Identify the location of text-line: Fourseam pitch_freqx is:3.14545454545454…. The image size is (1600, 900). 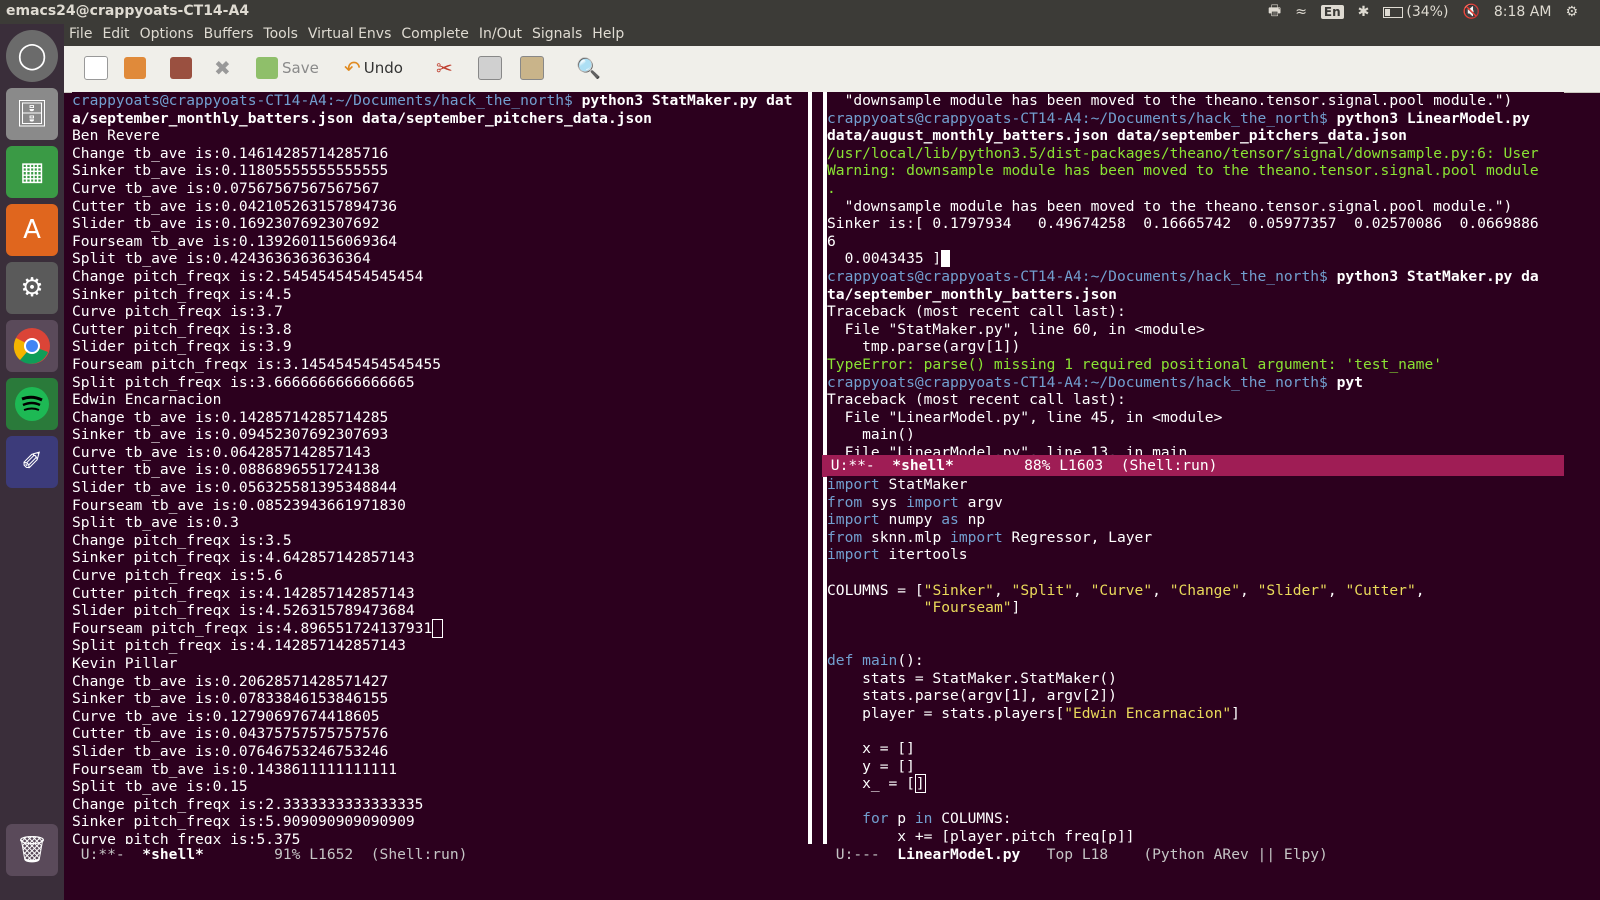
(440, 365).